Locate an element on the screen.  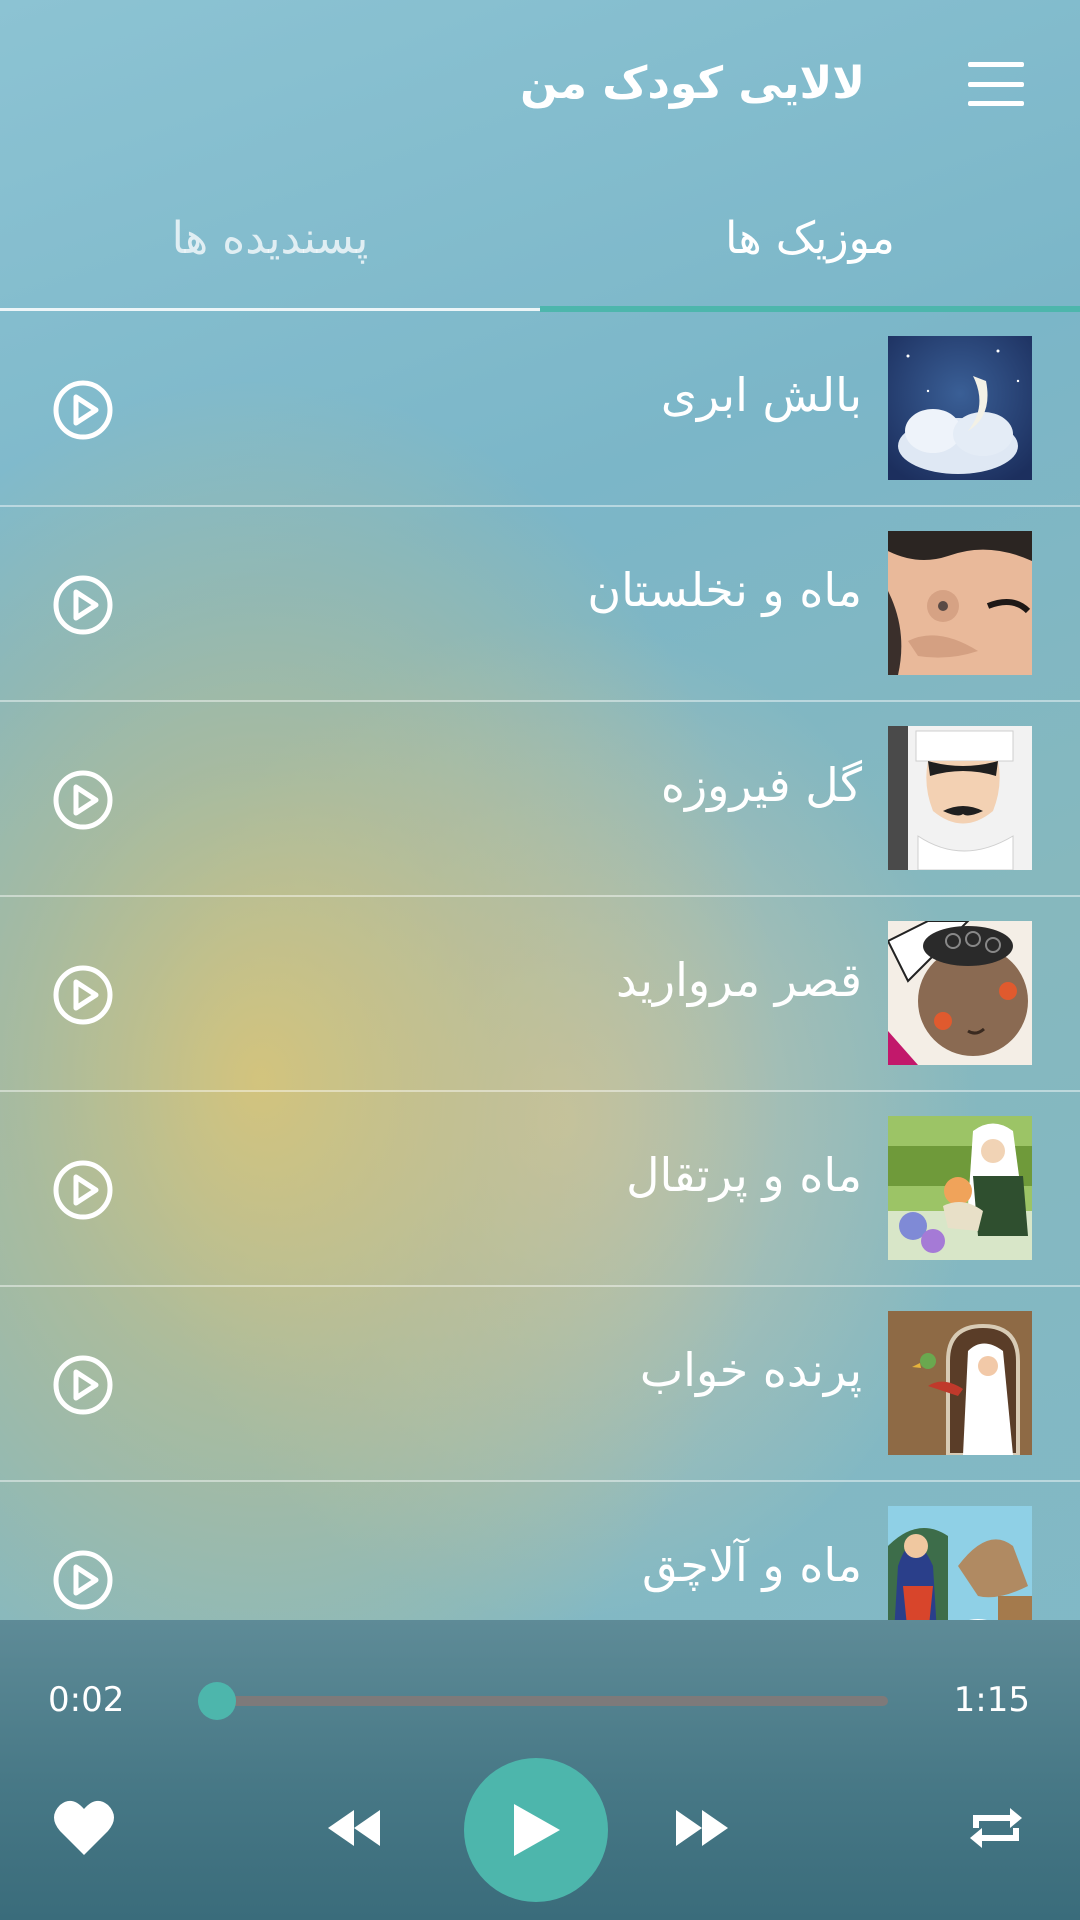
heart-icon is located at coordinates (84, 1827).